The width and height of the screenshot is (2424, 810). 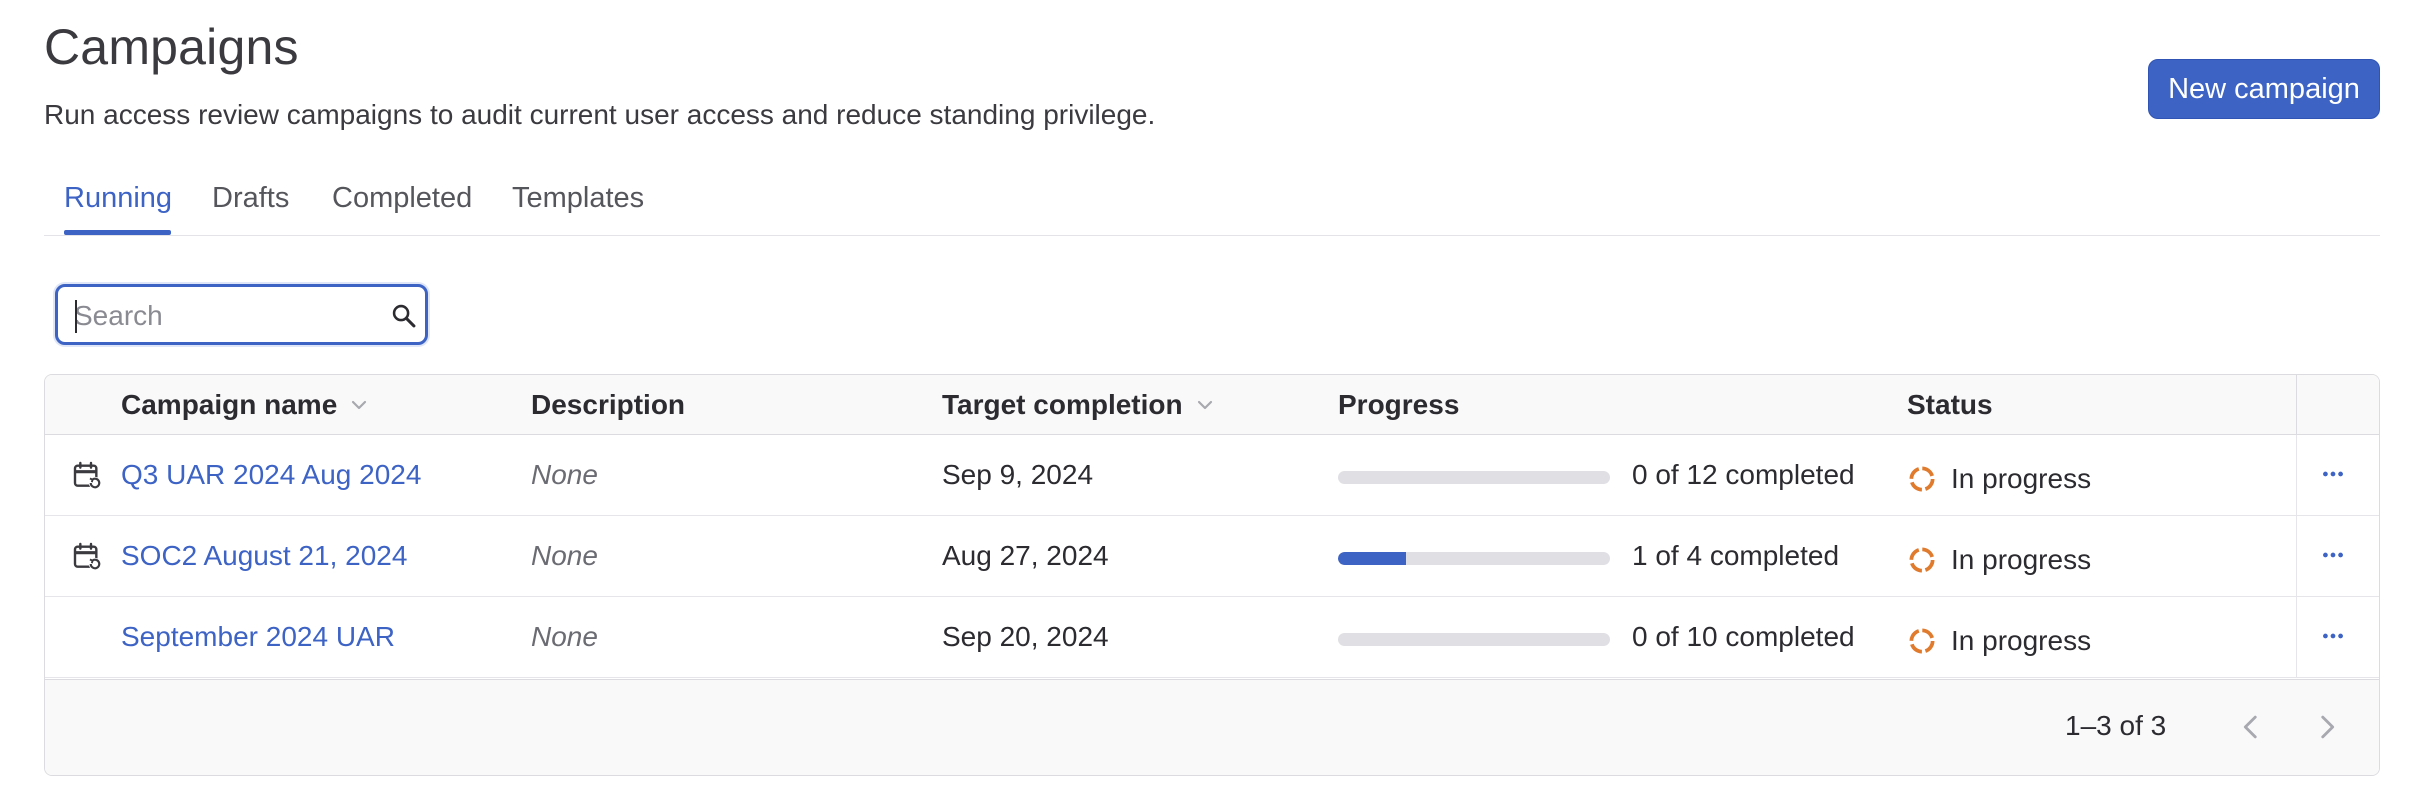 What do you see at coordinates (2327, 727) in the screenshot?
I see `chevron-right-icon` at bounding box center [2327, 727].